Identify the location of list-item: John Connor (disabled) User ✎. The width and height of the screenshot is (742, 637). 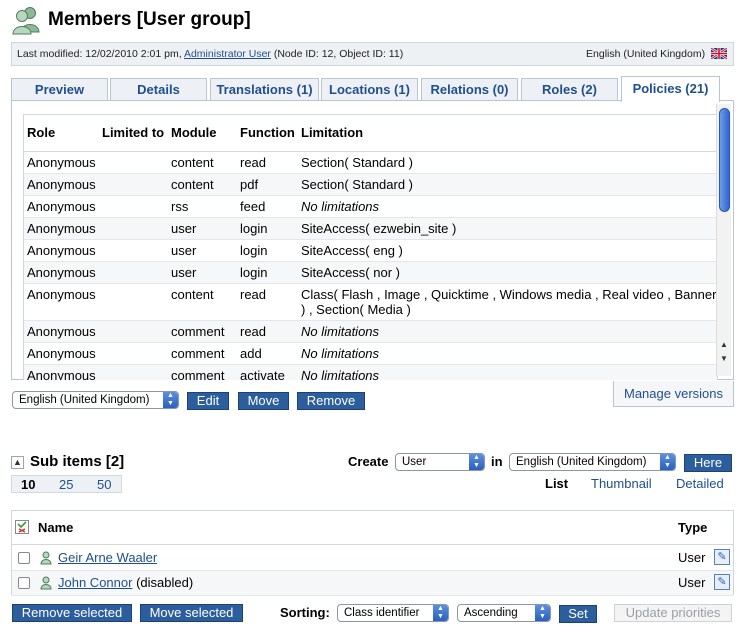
(372, 583).